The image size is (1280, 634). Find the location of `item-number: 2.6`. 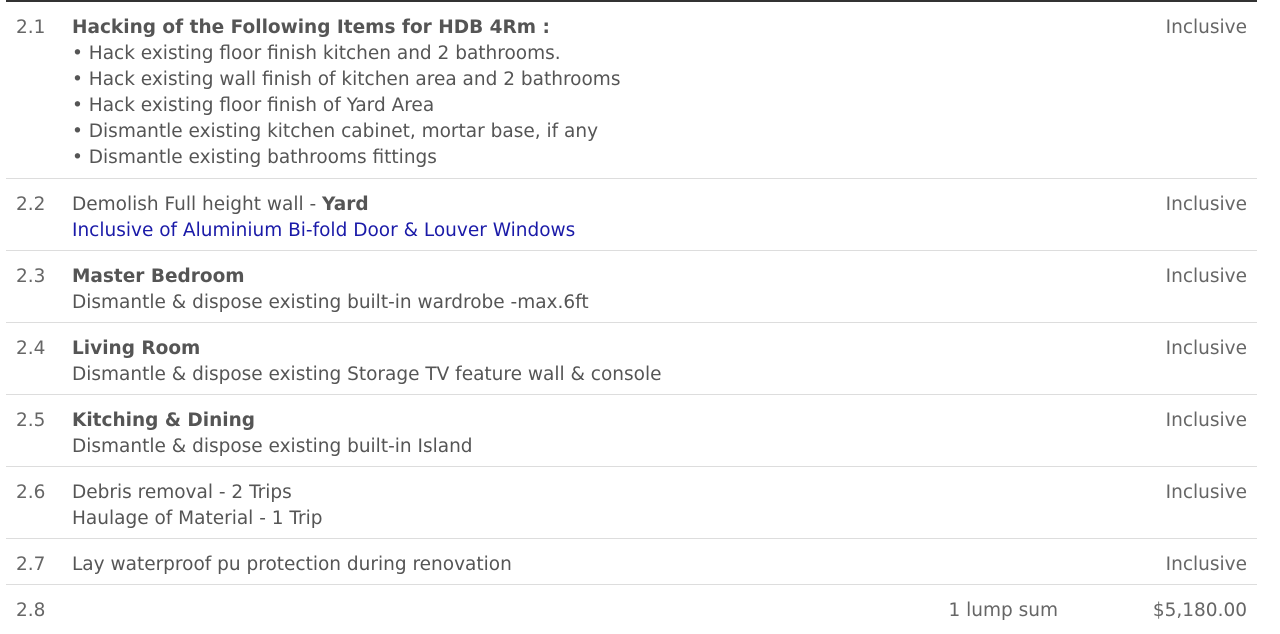

item-number: 2.6 is located at coordinates (31, 492).